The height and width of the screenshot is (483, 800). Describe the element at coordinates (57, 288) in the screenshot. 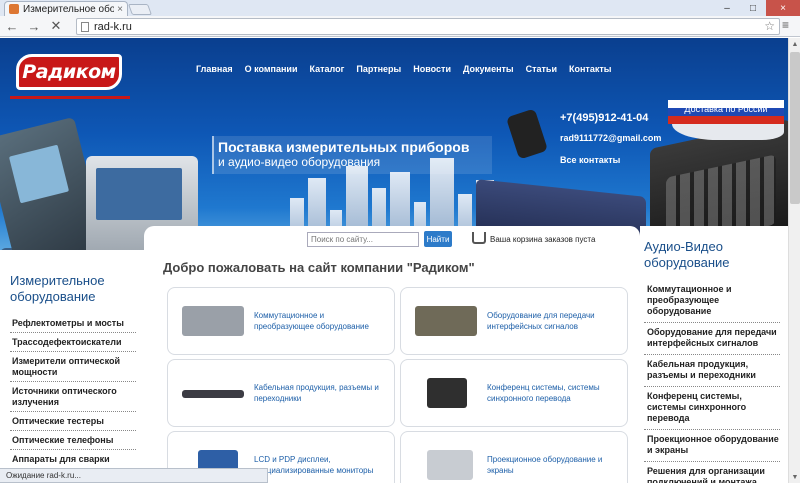

I see `left-sidebar-title: Измерительное оборудование` at that location.